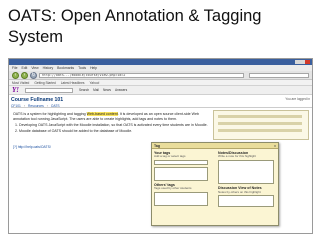 Image resolution: width=320 pixels, height=240 pixels. I want to click on menu-history: History, so click(48, 68).